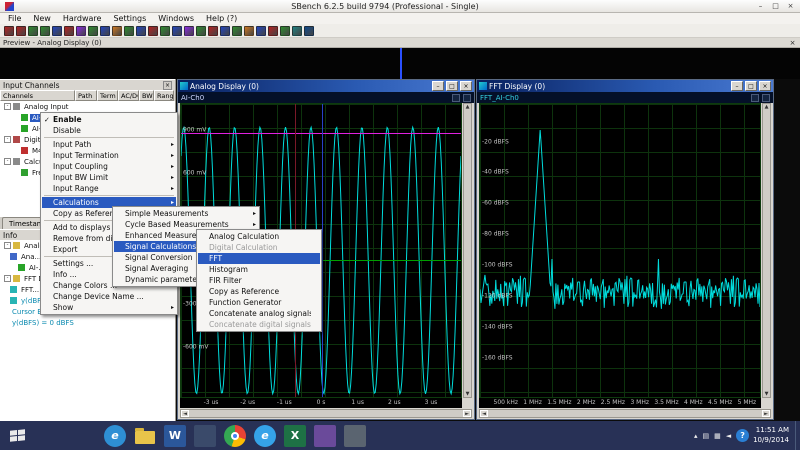 This screenshot has width=800, height=450. What do you see at coordinates (221, 18) in the screenshot?
I see `menu-help: Help (?)` at bounding box center [221, 18].